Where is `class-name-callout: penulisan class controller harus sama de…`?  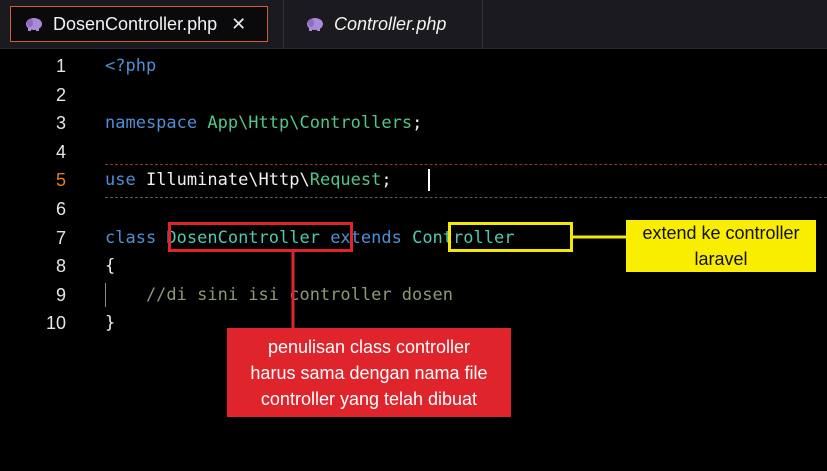 class-name-callout: penulisan class controller harus sama de… is located at coordinates (369, 372).